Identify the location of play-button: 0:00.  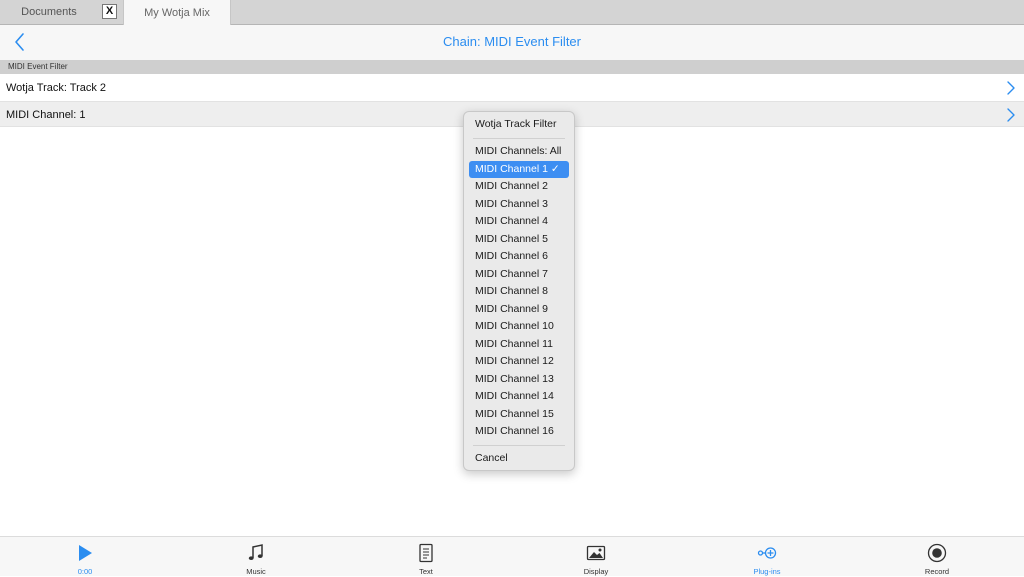
(85, 557).